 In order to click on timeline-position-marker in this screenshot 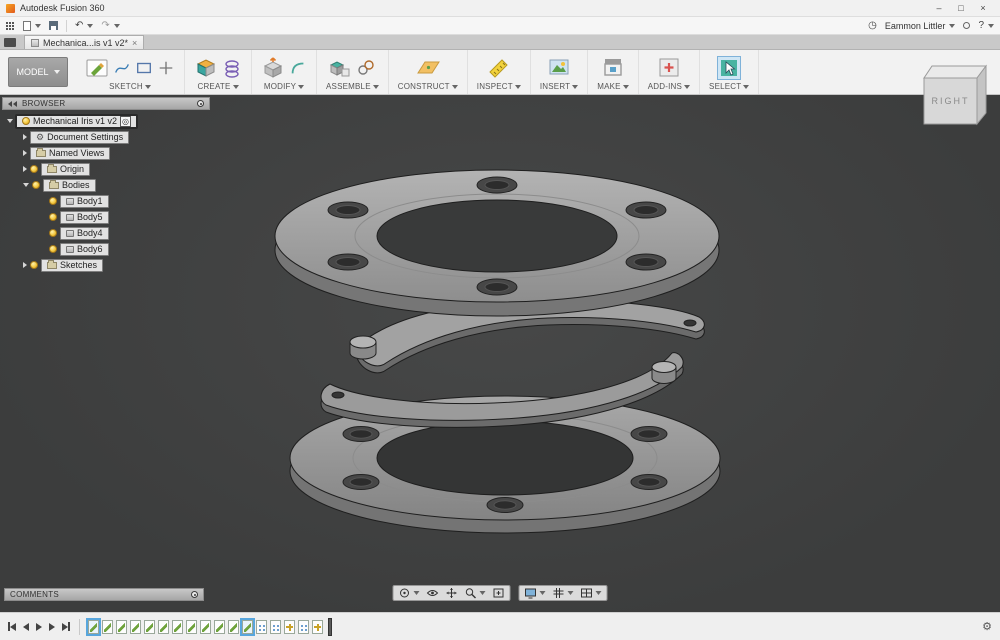, I will do `click(330, 626)`.